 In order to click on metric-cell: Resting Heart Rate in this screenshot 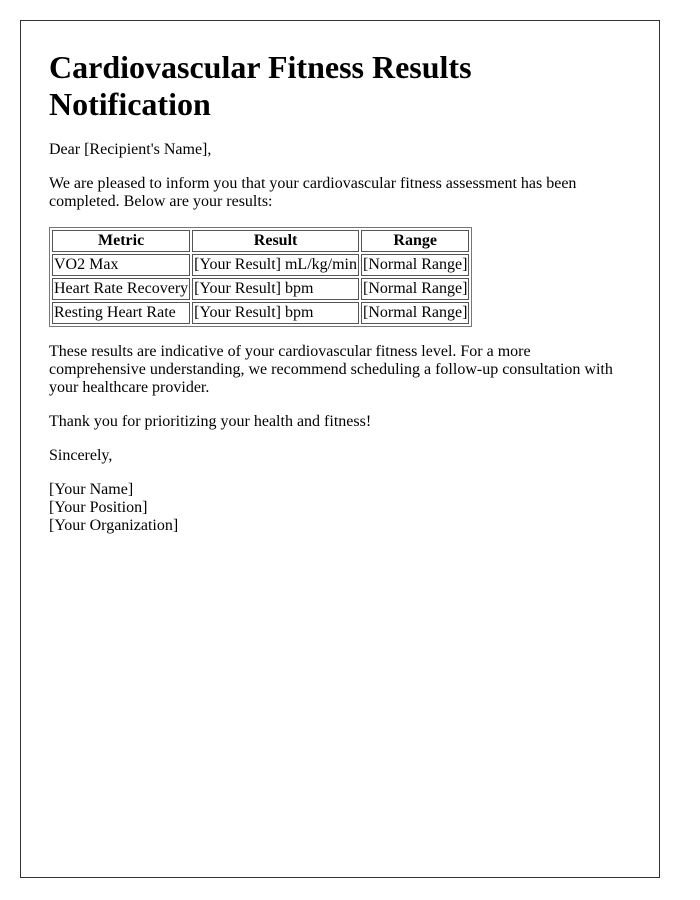, I will do `click(121, 313)`.